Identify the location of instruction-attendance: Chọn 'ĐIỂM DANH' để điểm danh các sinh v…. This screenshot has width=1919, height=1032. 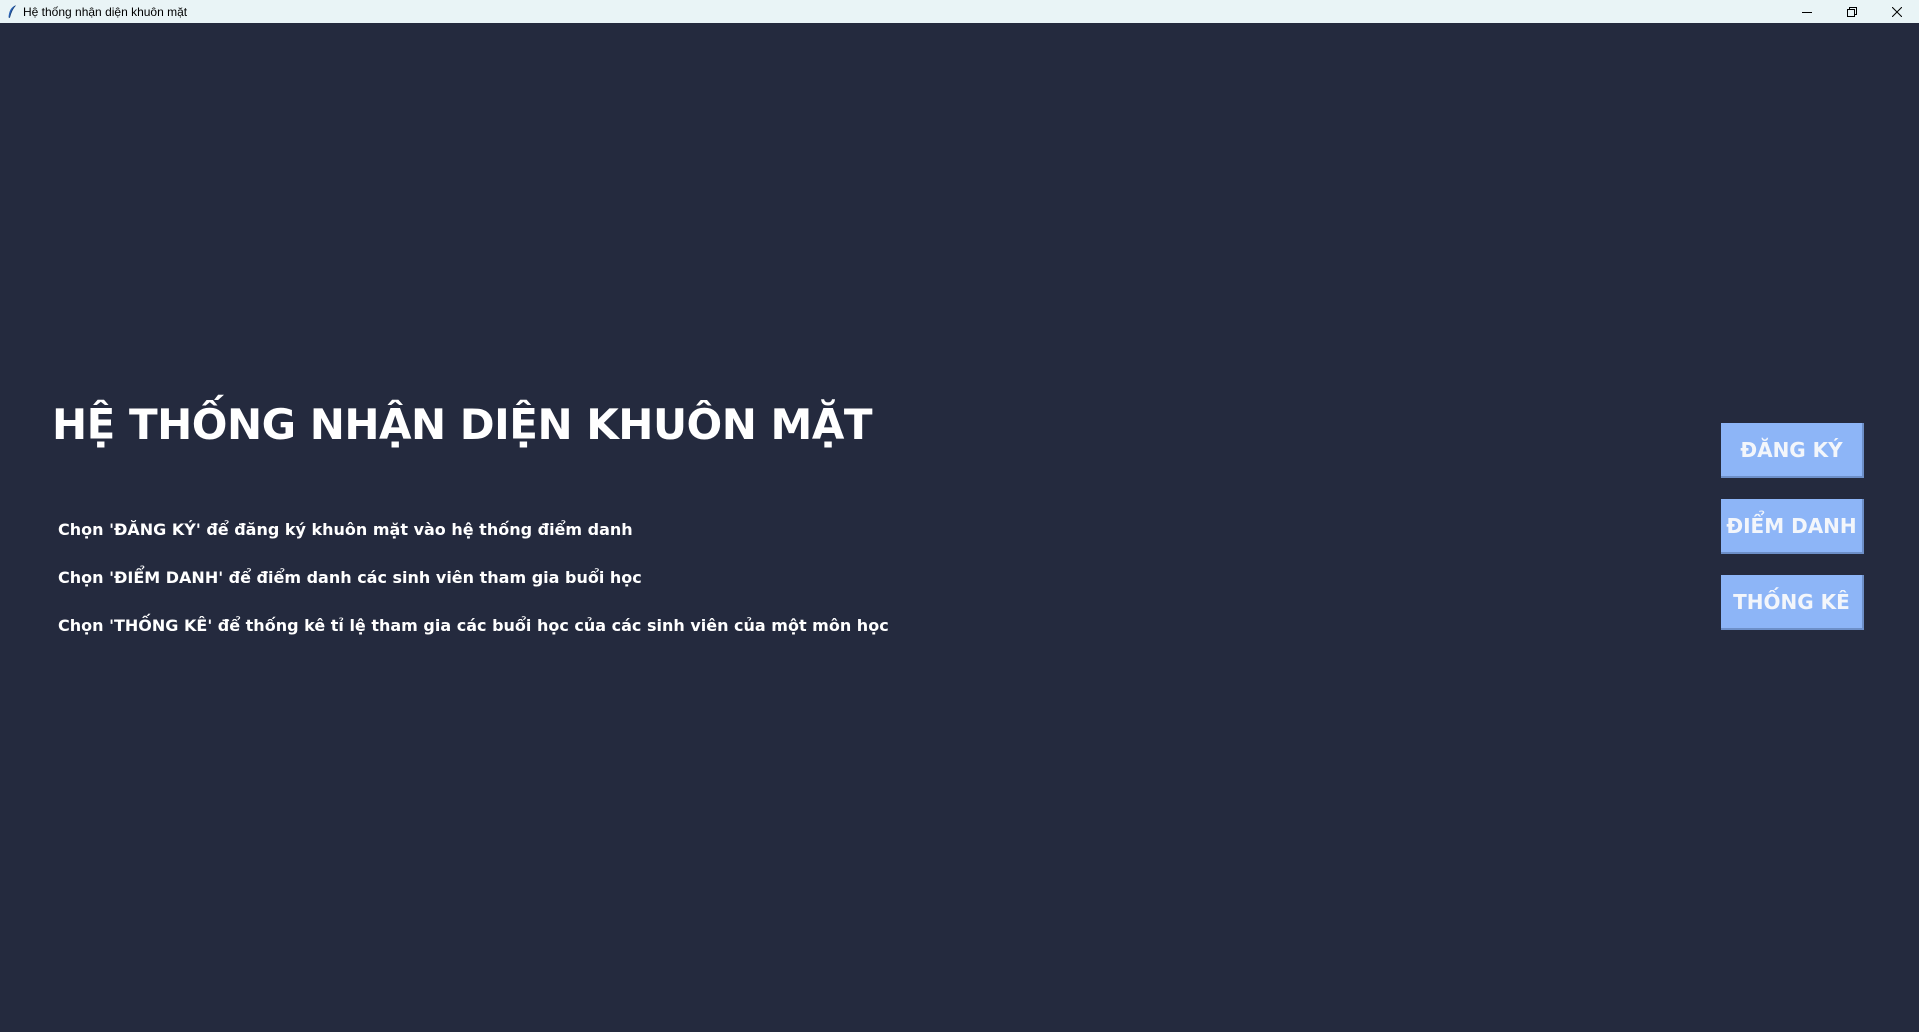
(350, 577).